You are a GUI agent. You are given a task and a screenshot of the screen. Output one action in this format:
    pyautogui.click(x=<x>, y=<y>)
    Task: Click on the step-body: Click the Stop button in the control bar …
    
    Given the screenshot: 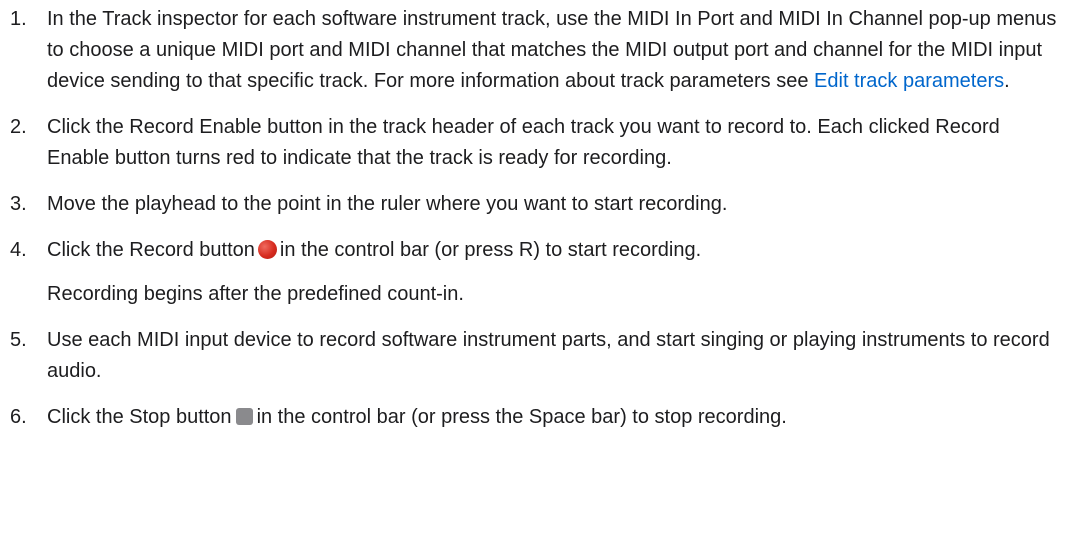 What is the action you would take?
    pyautogui.click(x=560, y=417)
    